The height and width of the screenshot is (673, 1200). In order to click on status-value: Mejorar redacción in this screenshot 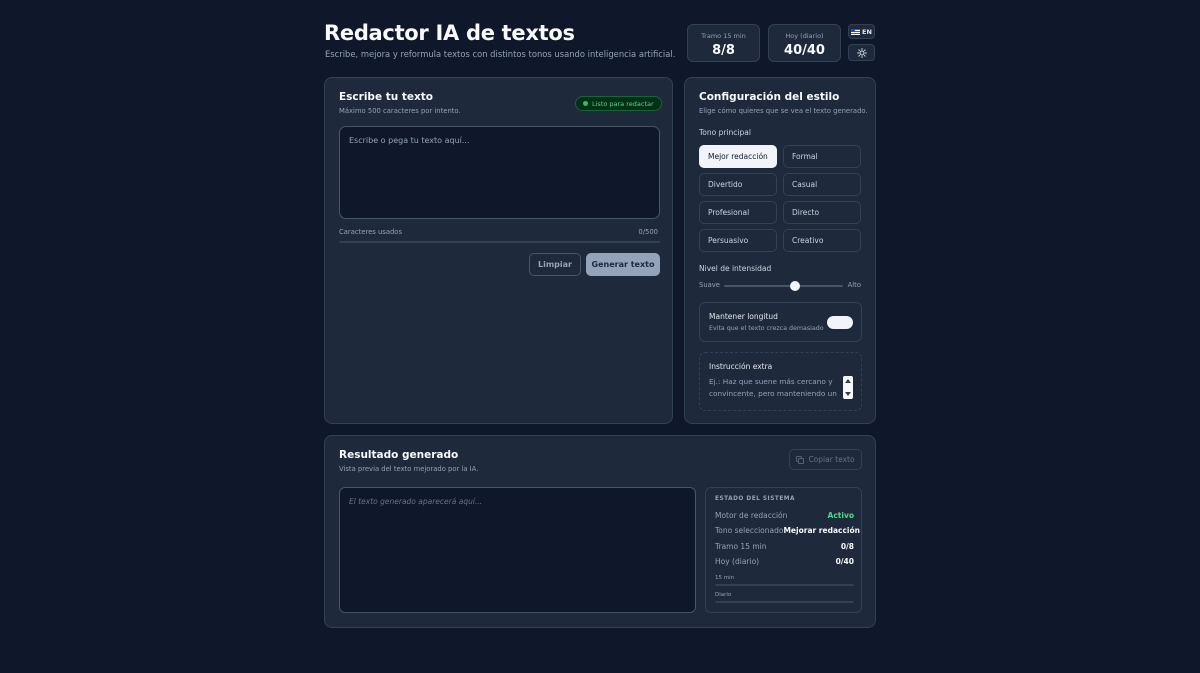, I will do `click(821, 530)`.